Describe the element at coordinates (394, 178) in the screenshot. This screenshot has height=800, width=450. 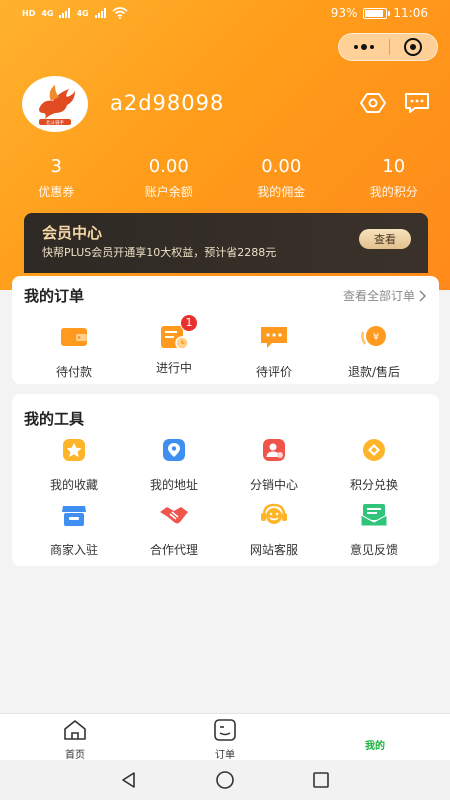
I see `stat-points: 10 我的积分` at that location.